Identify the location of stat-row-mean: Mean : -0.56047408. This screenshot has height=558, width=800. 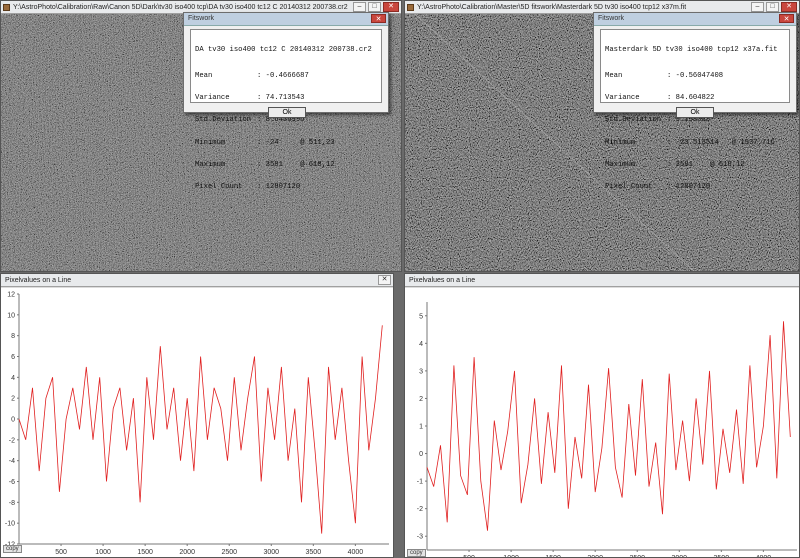
(695, 76).